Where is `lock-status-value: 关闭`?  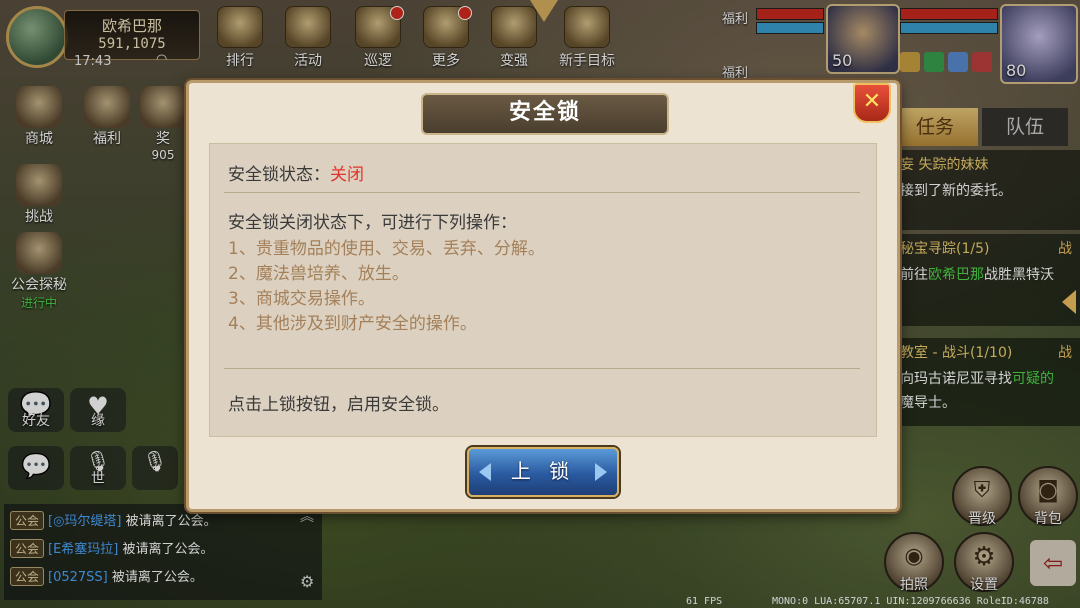
lock-status-value: 关闭 is located at coordinates (347, 175).